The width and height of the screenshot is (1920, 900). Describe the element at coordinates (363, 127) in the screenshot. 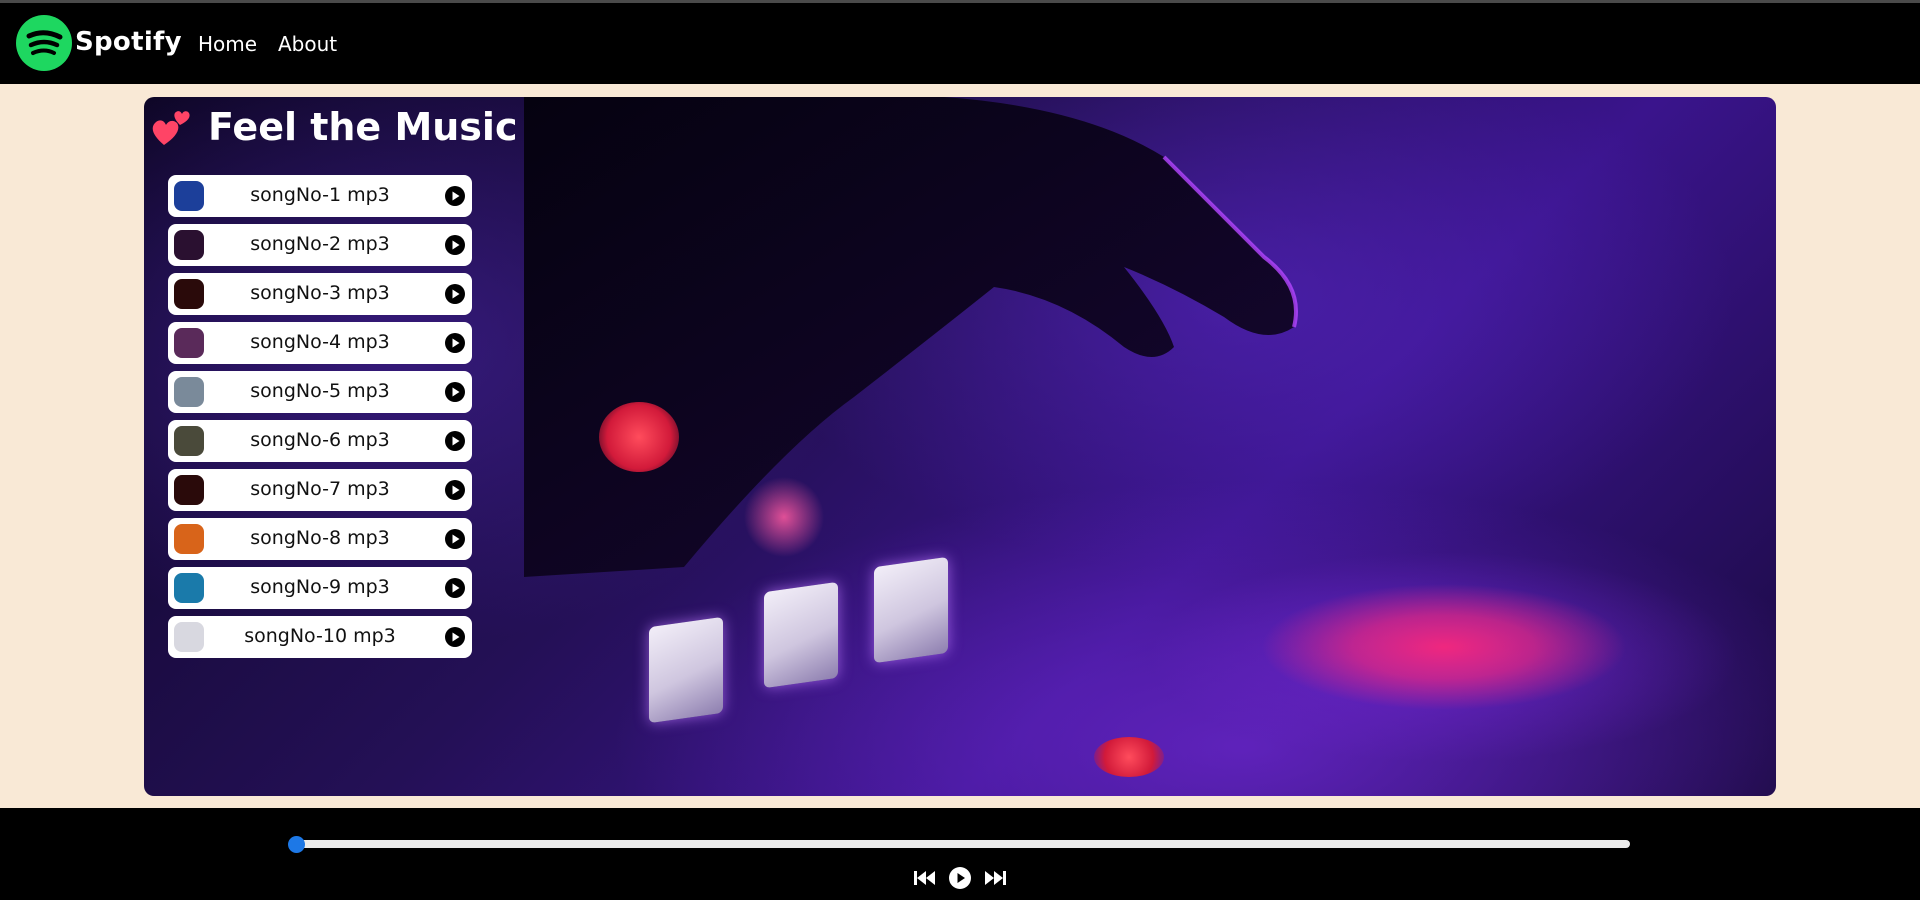

I see `page-title: Feel the Music` at that location.